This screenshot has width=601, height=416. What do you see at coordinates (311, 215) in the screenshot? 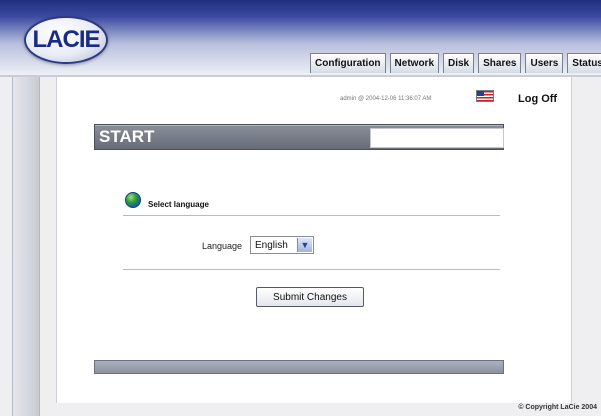
I see `section-divider` at bounding box center [311, 215].